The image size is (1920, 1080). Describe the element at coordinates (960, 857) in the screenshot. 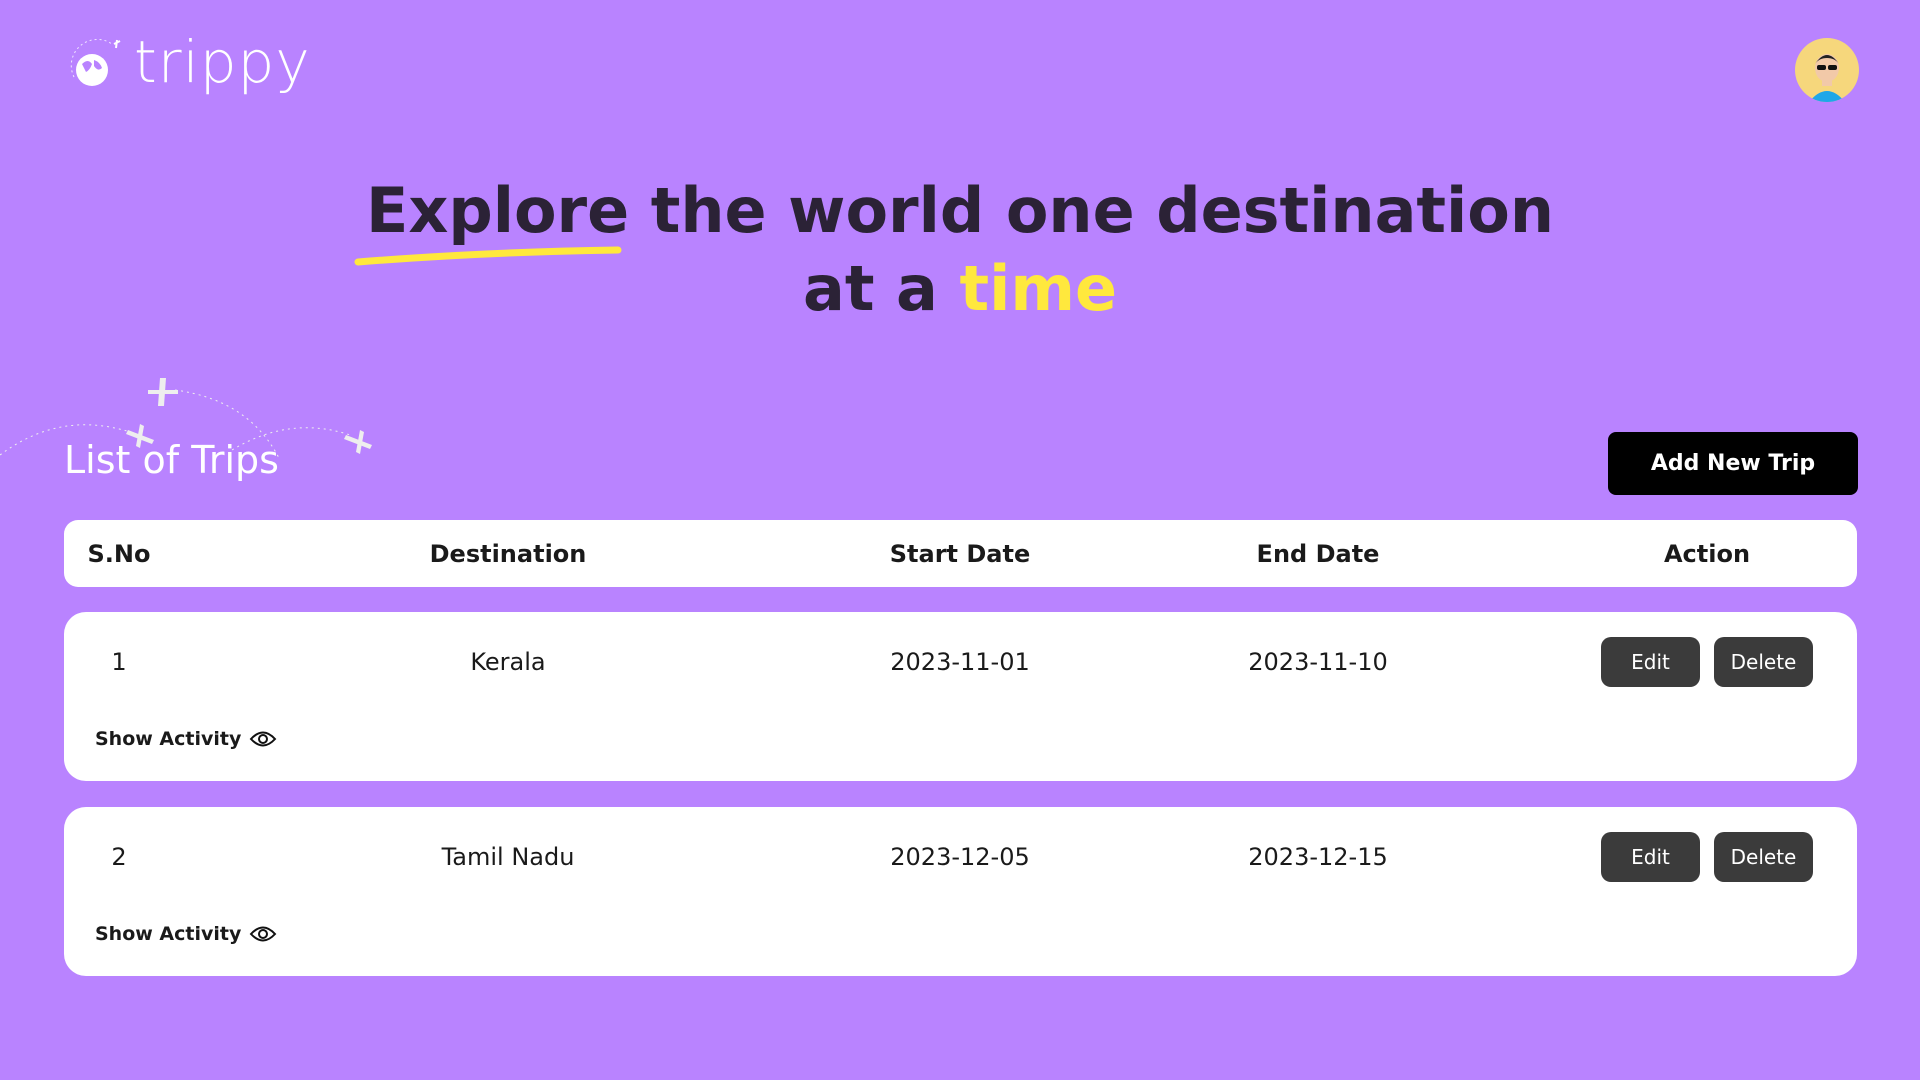

I see `row-start-date: 2023-12-05` at that location.